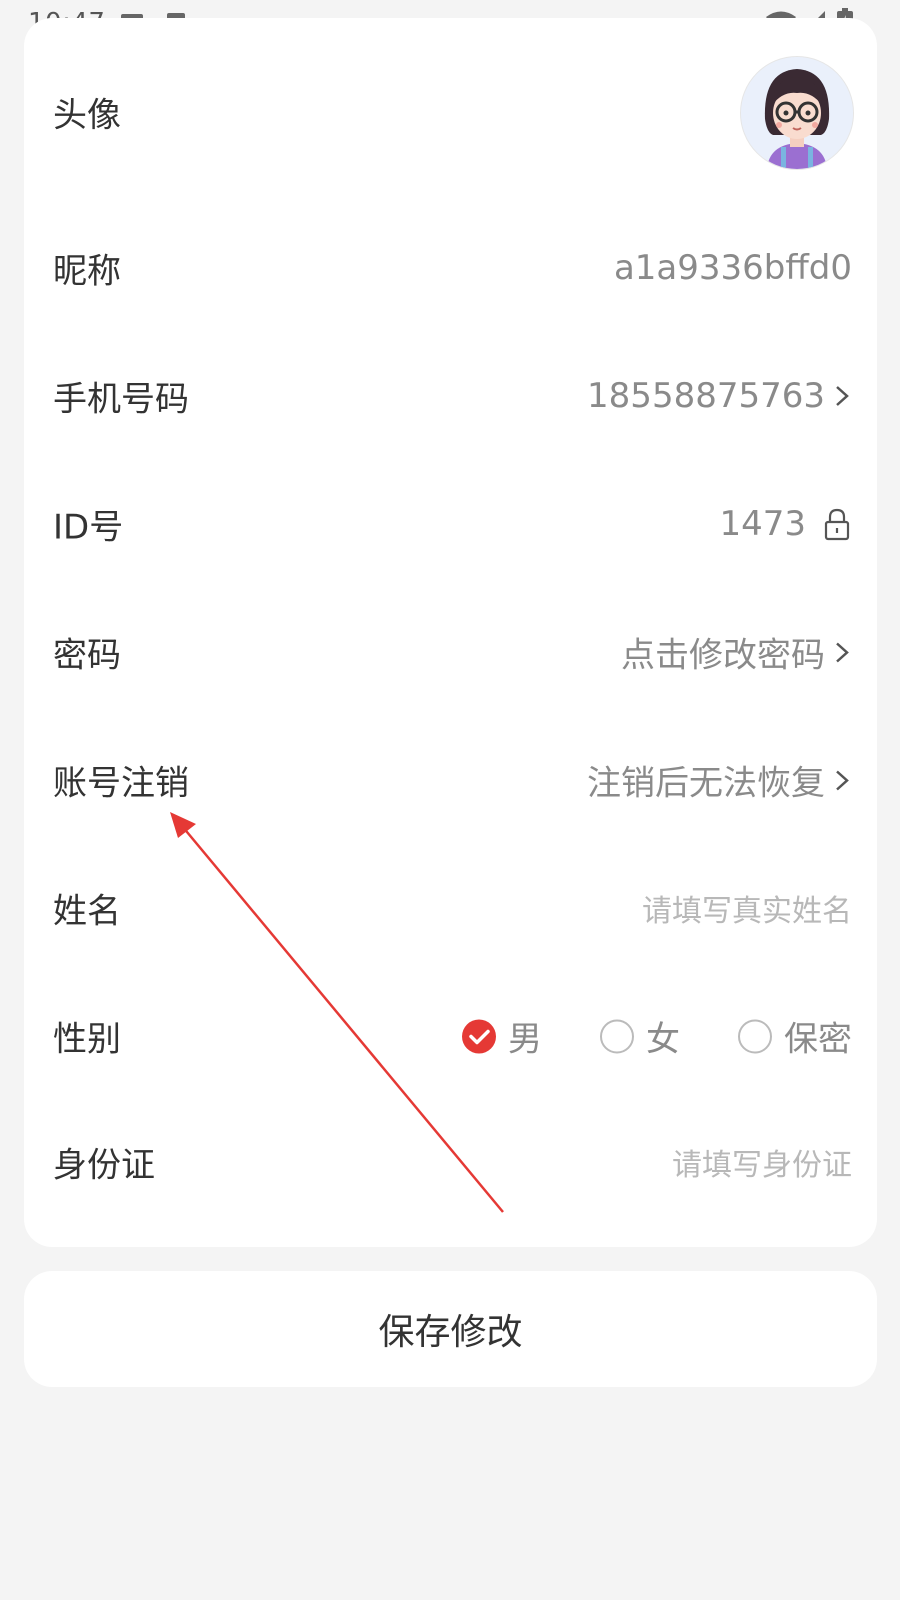 The image size is (900, 1600). Describe the element at coordinates (450, 908) in the screenshot. I see `name-row: 姓名 请填写真实姓名` at that location.